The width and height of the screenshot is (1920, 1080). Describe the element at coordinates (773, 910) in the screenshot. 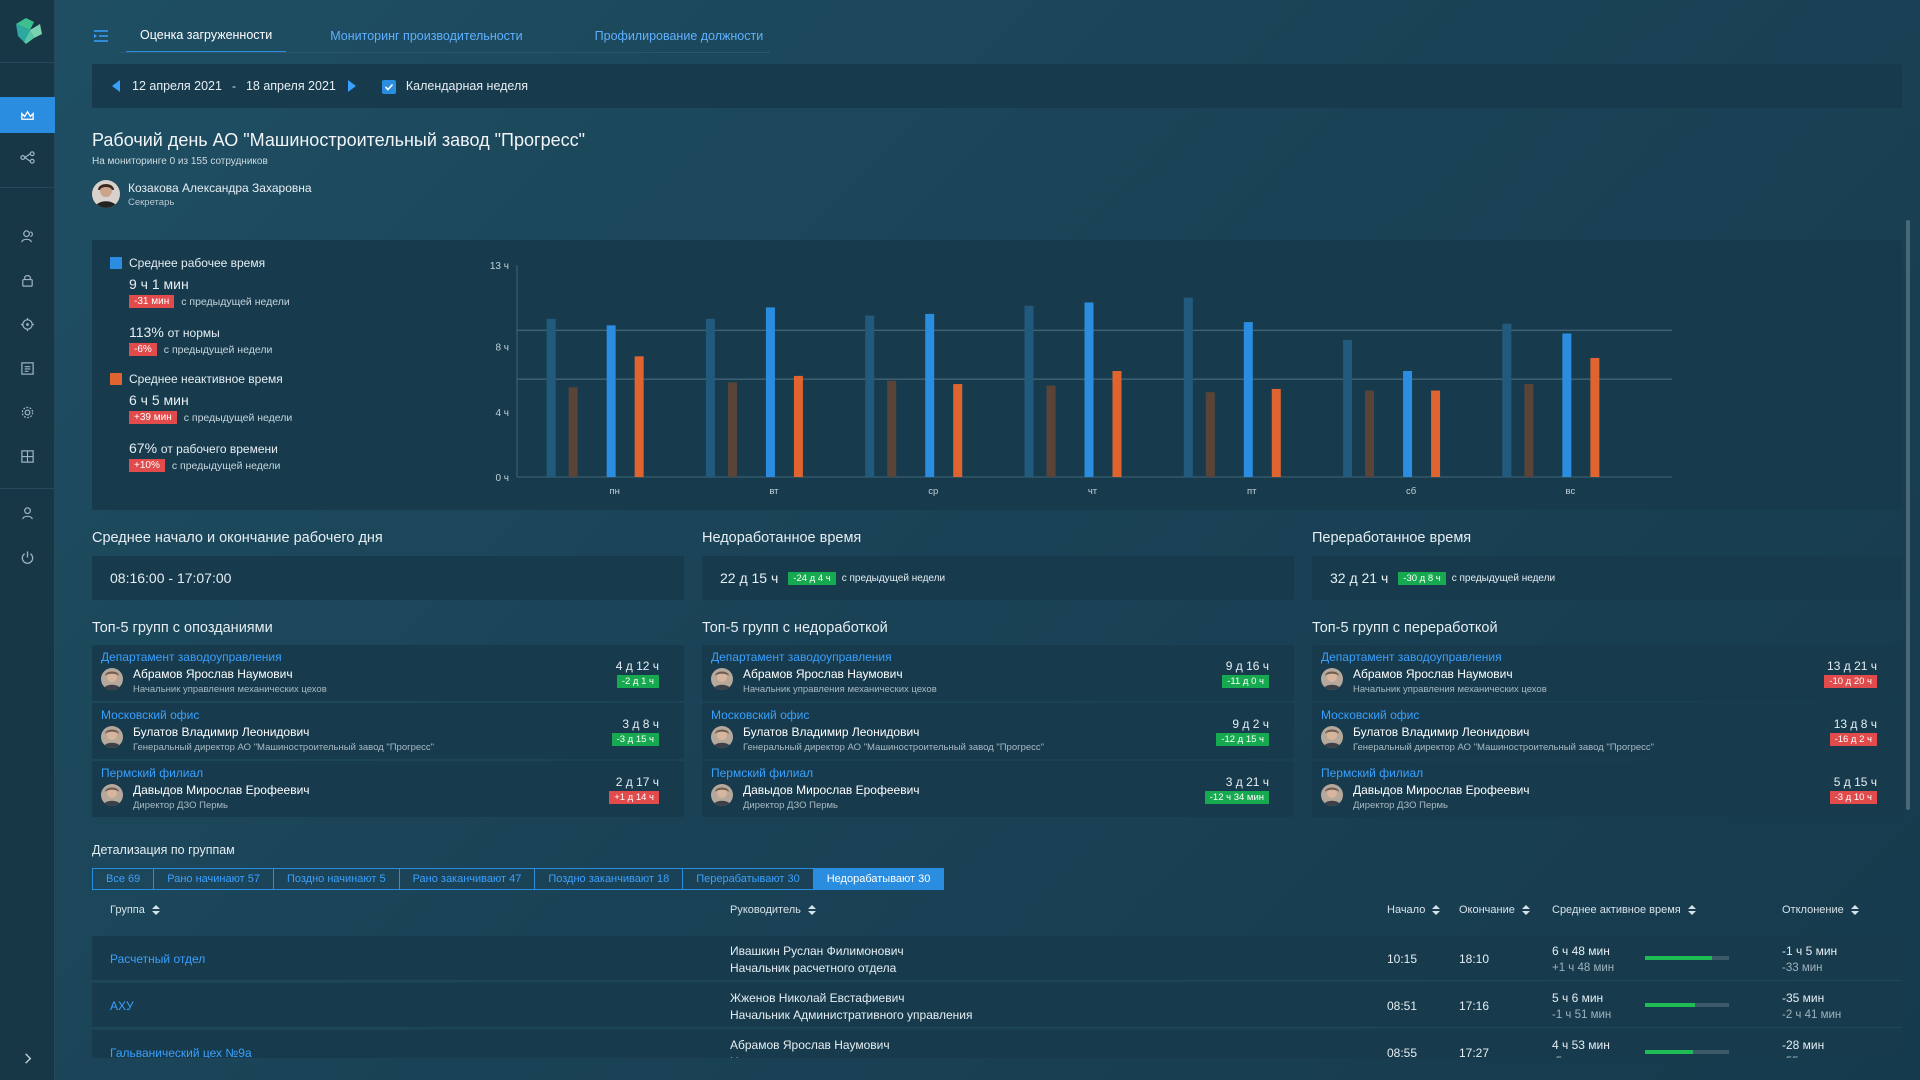

I see `col-leader: Руководитель` at that location.